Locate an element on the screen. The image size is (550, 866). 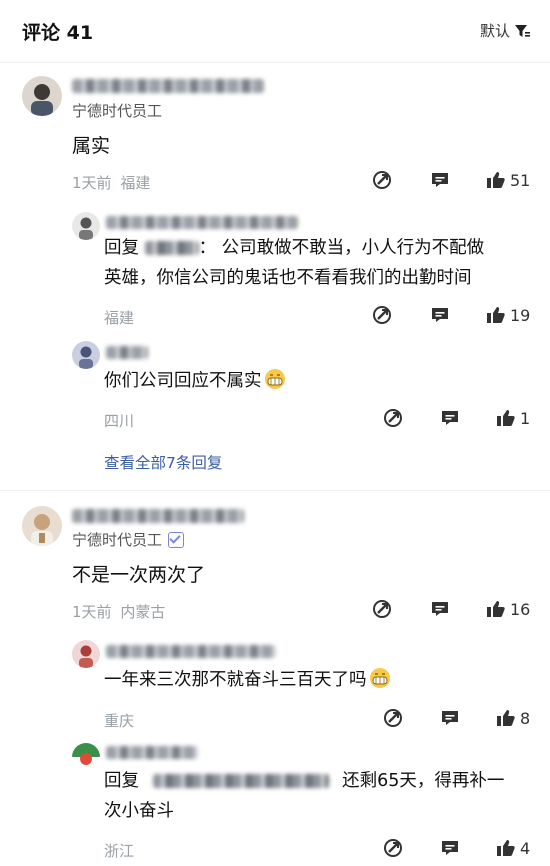
reply-text: 你们公司回应不属实 is located at coordinates (195, 381).